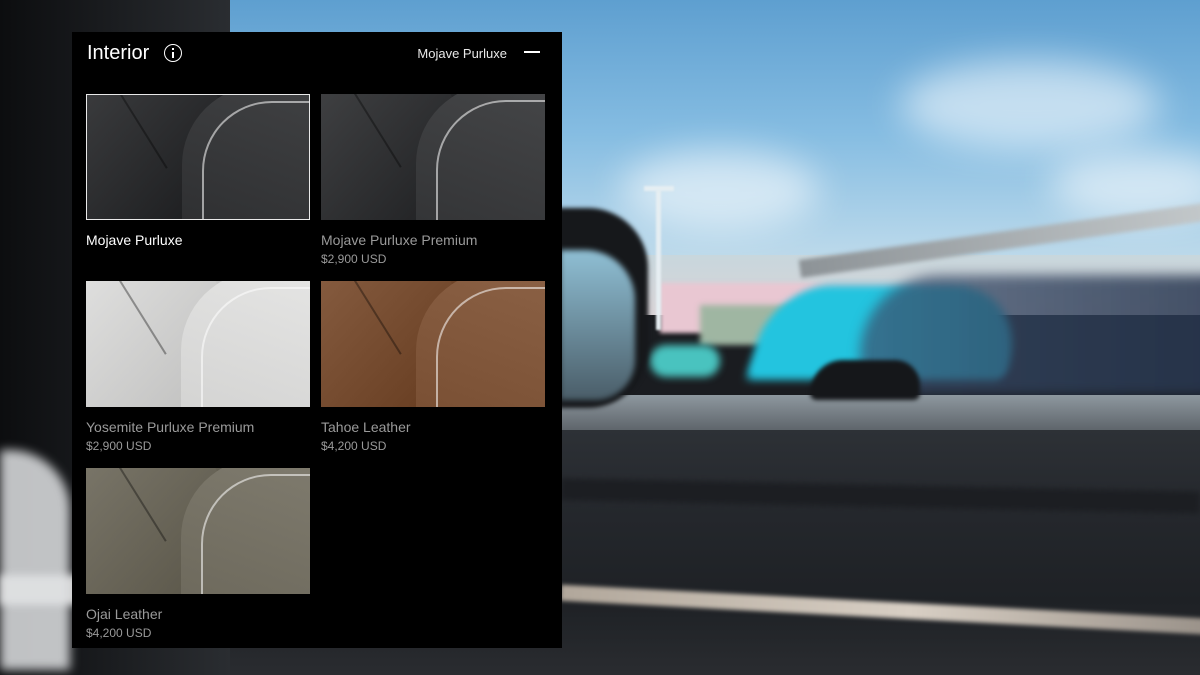 This screenshot has width=1200, height=675. I want to click on option-mojave-purluxe: Mojave Purluxe, so click(198, 171).